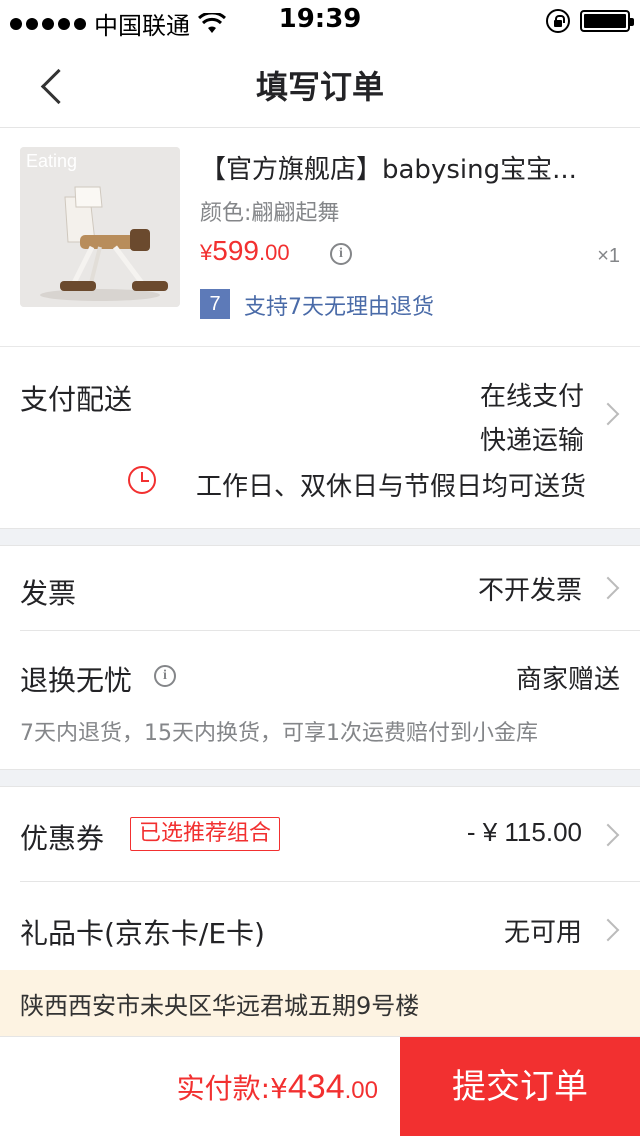 This screenshot has width=640, height=1136. I want to click on return-service-description: 7天内退货，15天内换货，可享1次运费赔付到小金库, so click(279, 733).